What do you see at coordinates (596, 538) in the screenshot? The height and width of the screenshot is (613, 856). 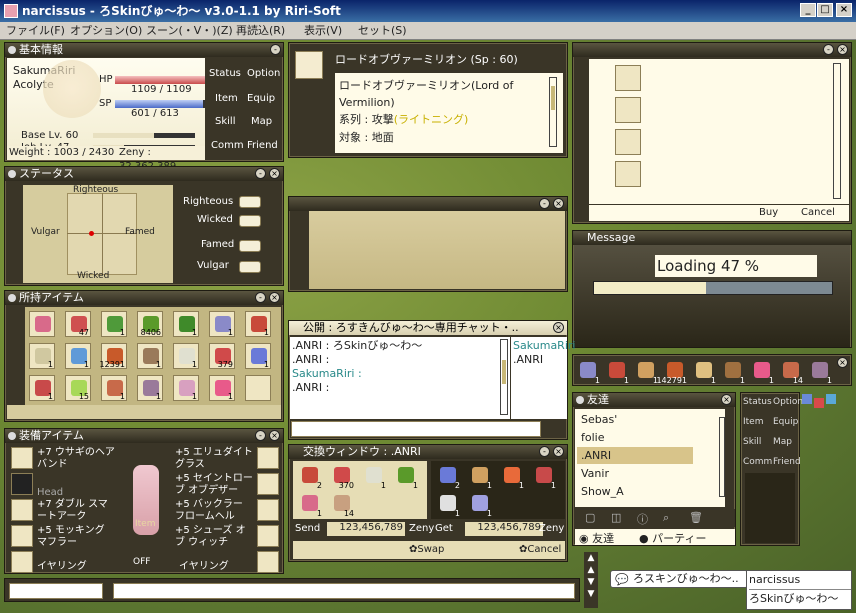 I see `tab-friends: ◉ 友達` at bounding box center [596, 538].